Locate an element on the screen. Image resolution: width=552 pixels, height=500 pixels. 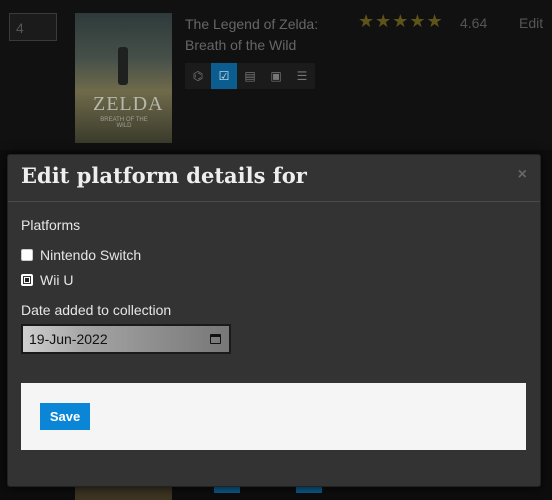
gamepad-icon: ⌬ is located at coordinates (198, 76).